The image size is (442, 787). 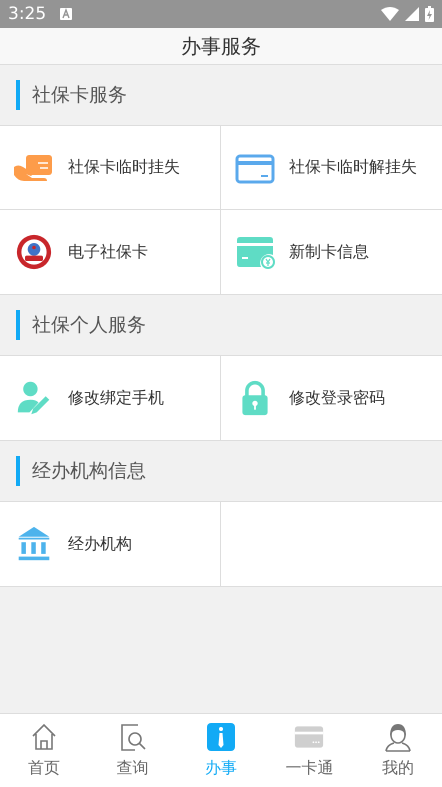 I want to click on nav-tab: 我的, so click(x=398, y=750).